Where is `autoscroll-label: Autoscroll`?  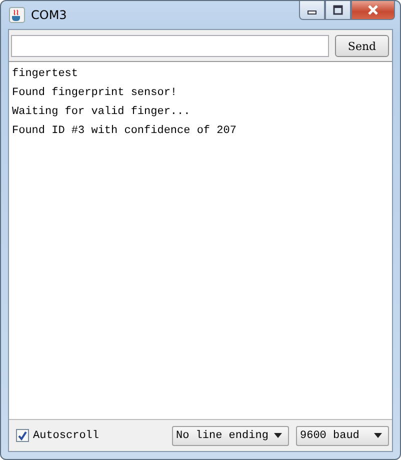 autoscroll-label: Autoscroll is located at coordinates (66, 436).